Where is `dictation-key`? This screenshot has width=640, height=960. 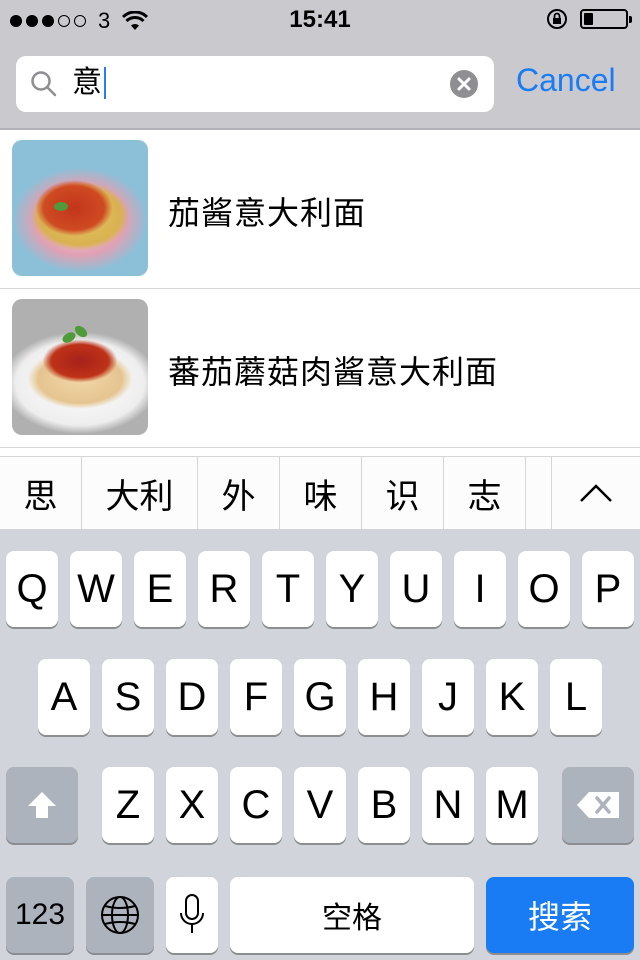
dictation-key is located at coordinates (192, 915).